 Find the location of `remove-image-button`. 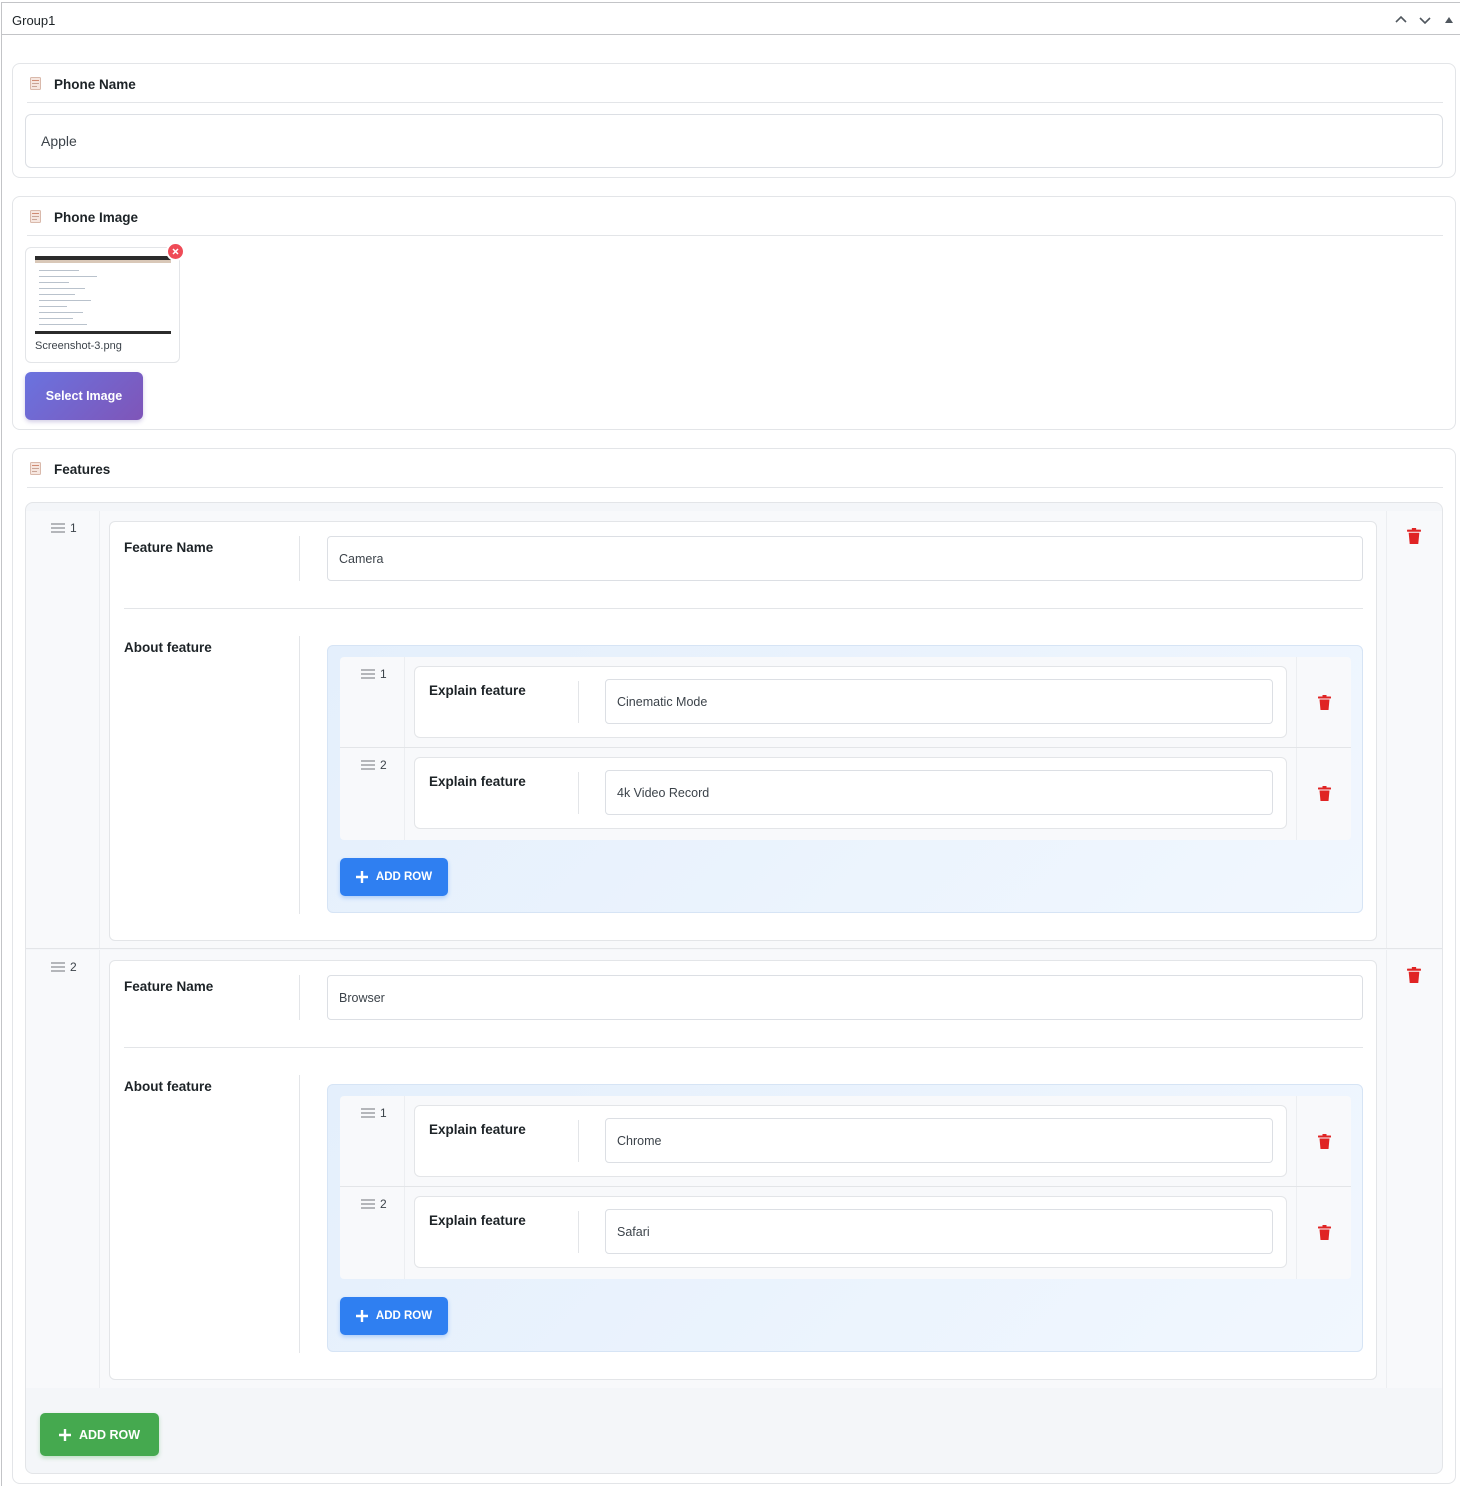

remove-image-button is located at coordinates (175, 251).